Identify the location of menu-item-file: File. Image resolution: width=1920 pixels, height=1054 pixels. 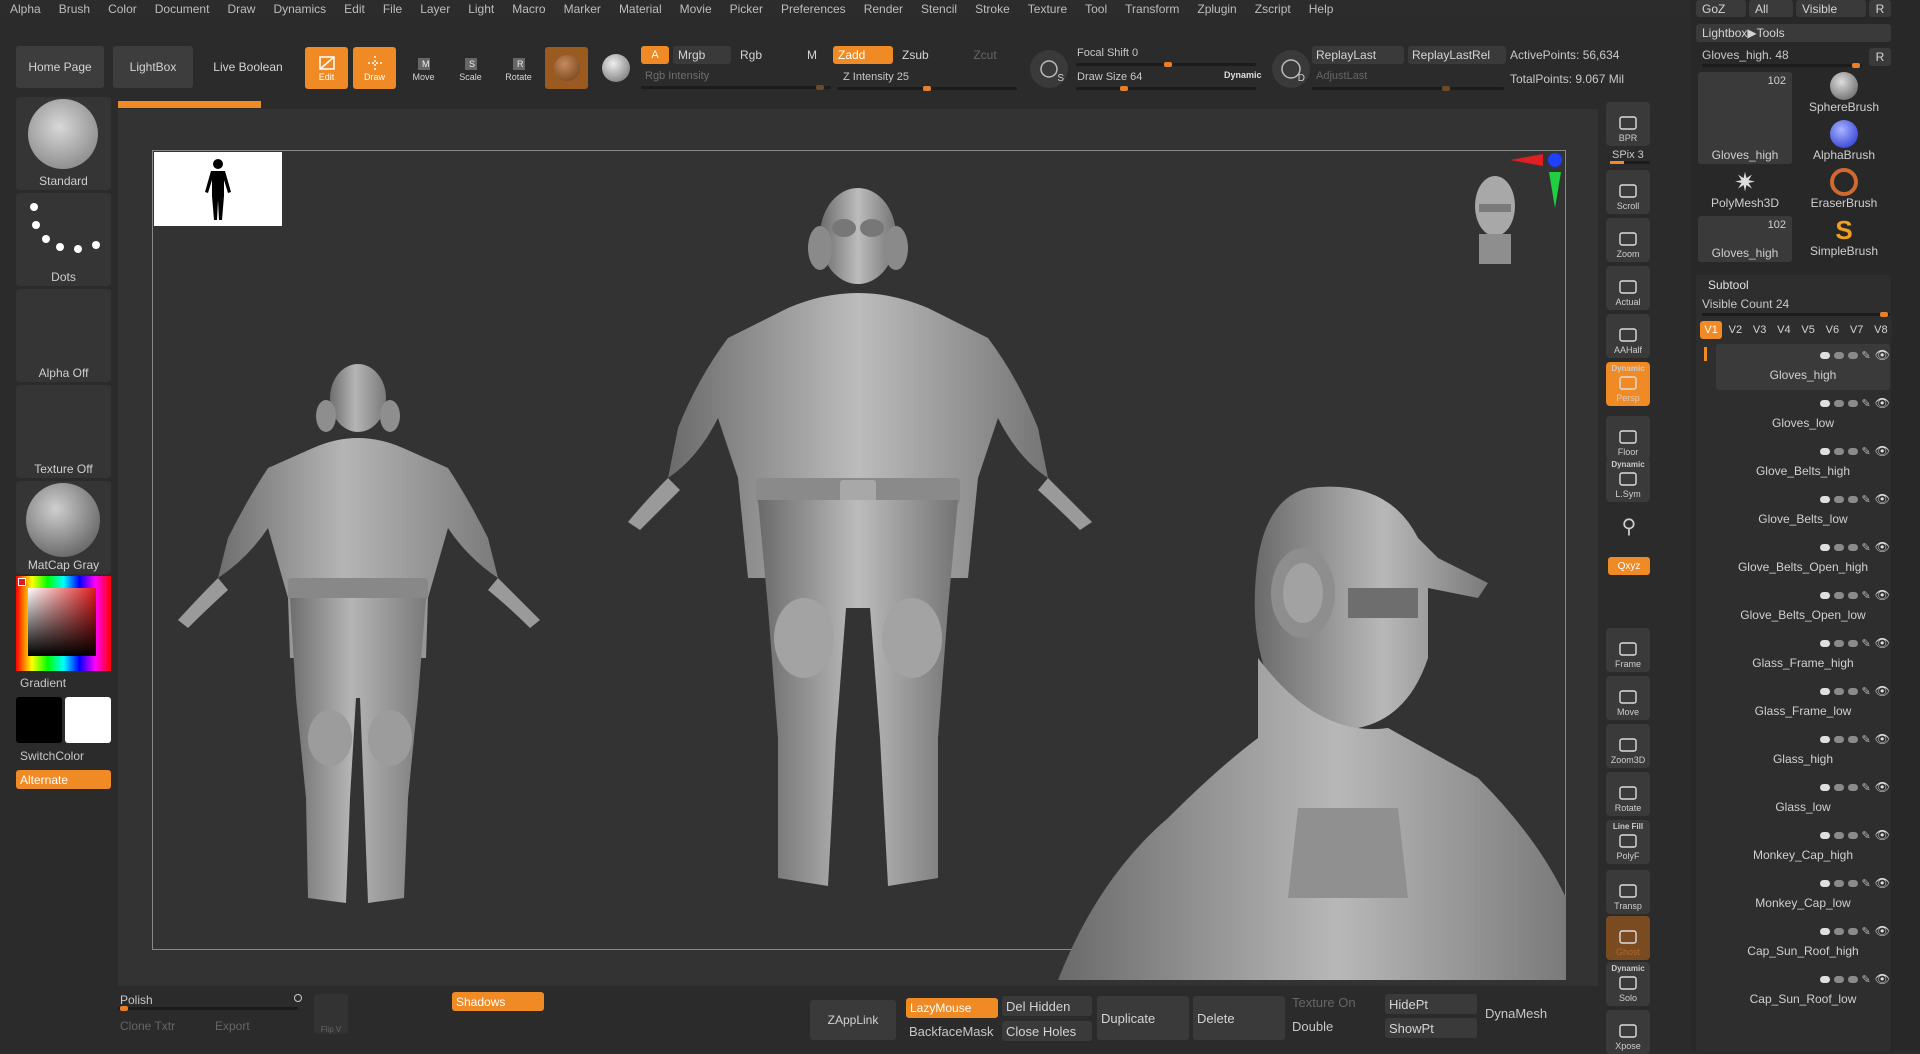
(391, 9).